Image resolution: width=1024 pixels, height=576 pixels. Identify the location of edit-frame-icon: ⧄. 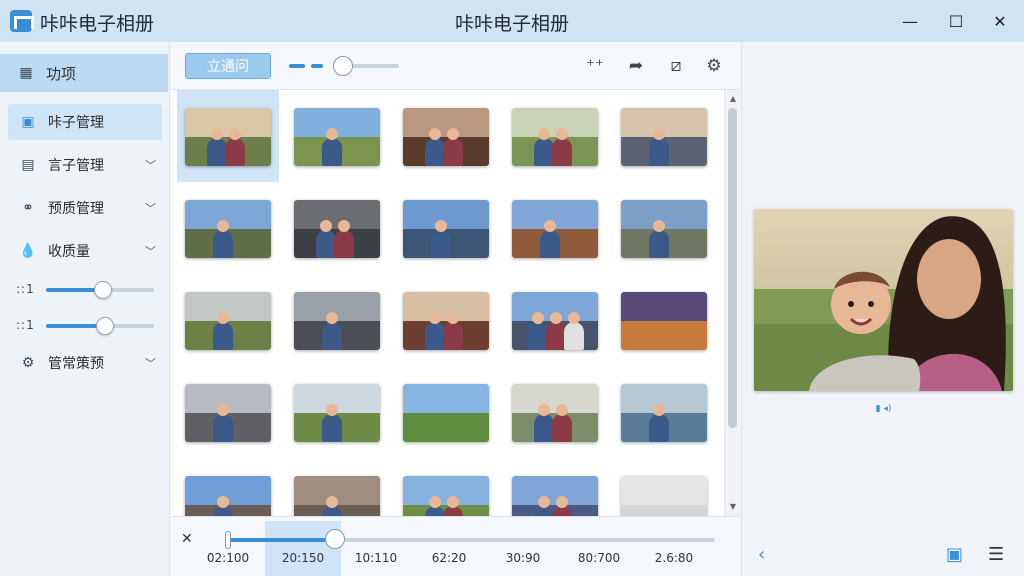
(676, 66).